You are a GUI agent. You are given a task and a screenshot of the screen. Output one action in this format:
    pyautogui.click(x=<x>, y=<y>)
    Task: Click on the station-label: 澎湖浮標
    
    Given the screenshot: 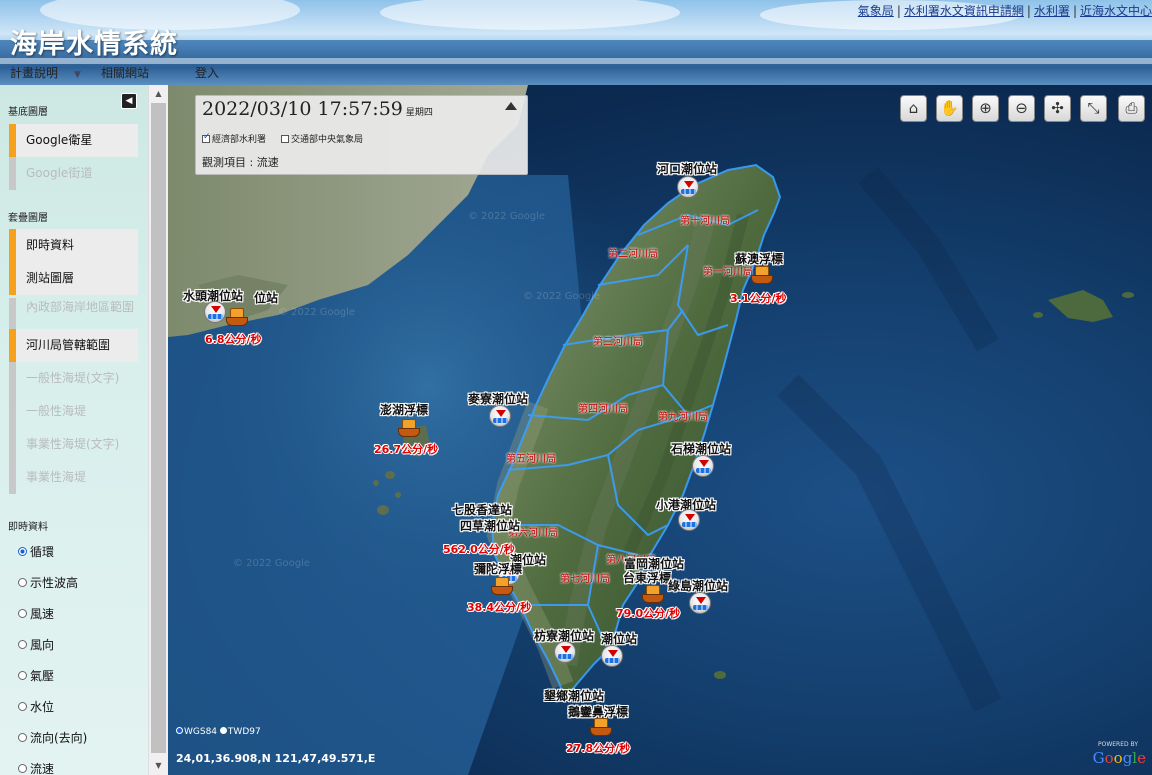 What is the action you would take?
    pyautogui.click(x=404, y=409)
    